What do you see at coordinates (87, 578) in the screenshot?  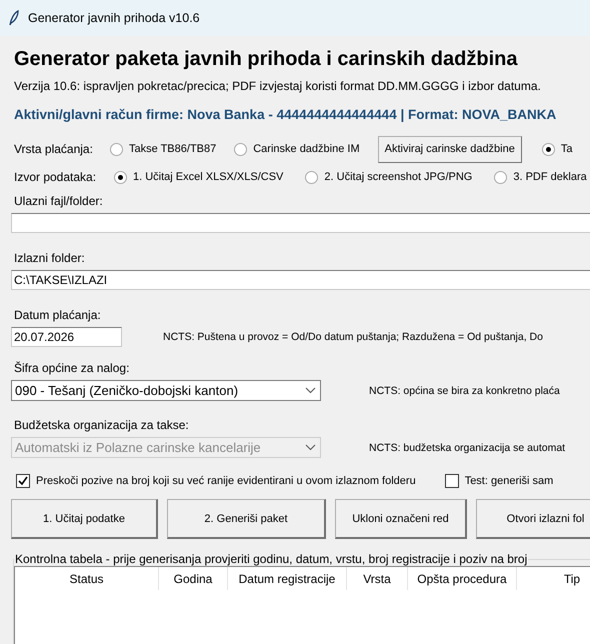 I see `column-header: Status` at bounding box center [87, 578].